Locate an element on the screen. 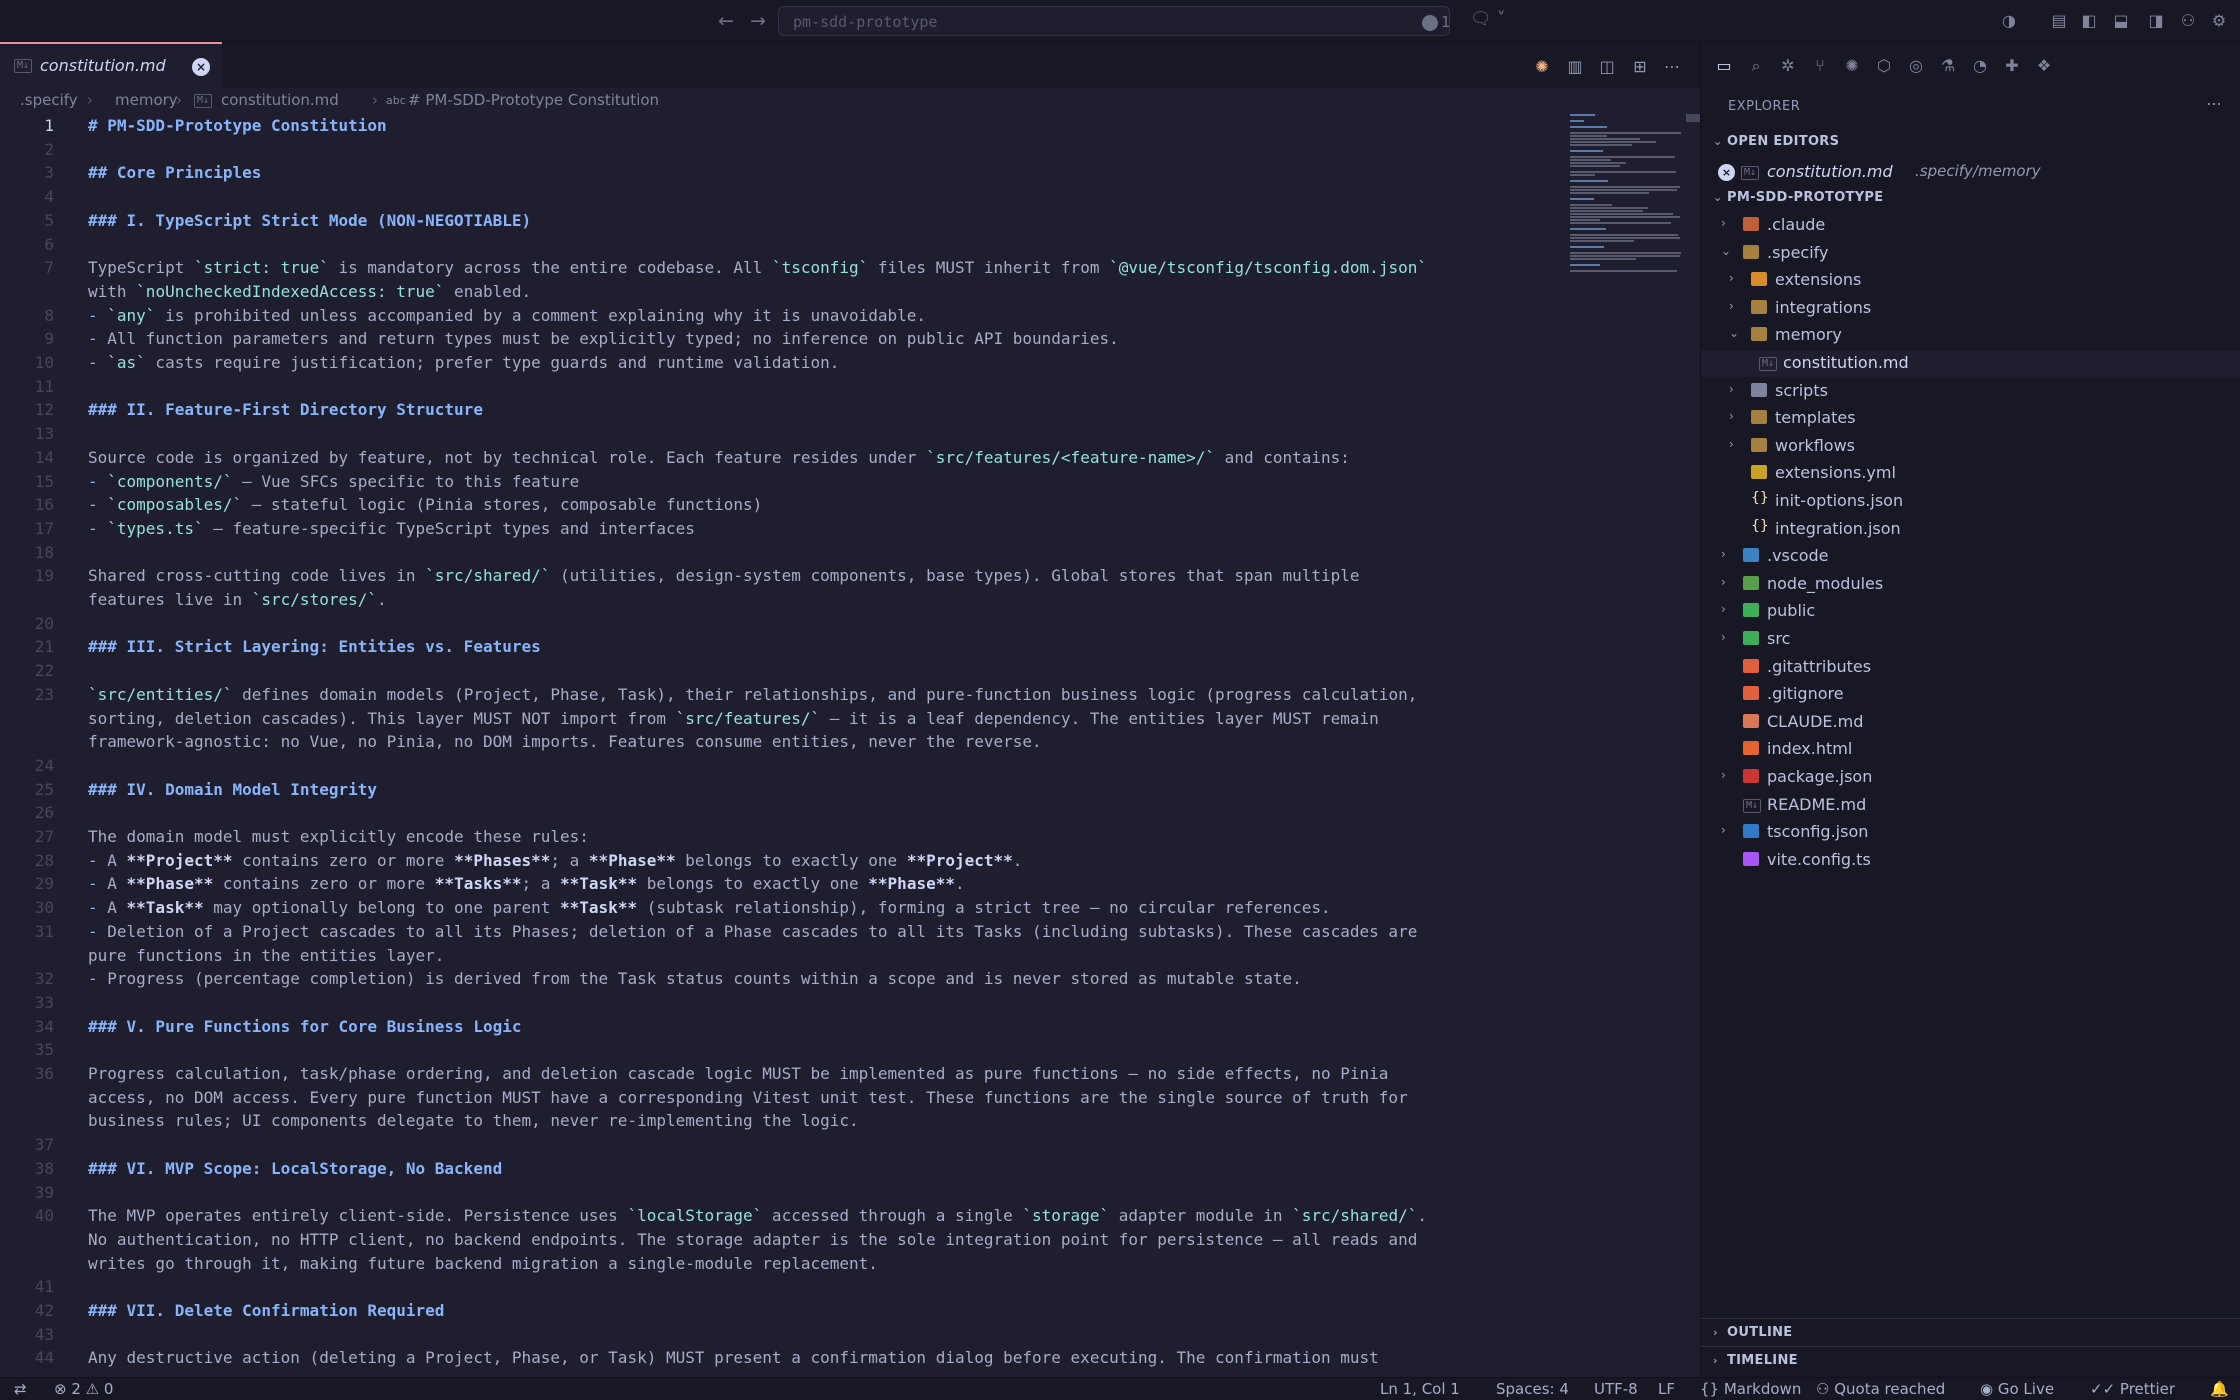 The width and height of the screenshot is (2240, 1400). tree-item: {} init-options.json is located at coordinates (1970, 501).